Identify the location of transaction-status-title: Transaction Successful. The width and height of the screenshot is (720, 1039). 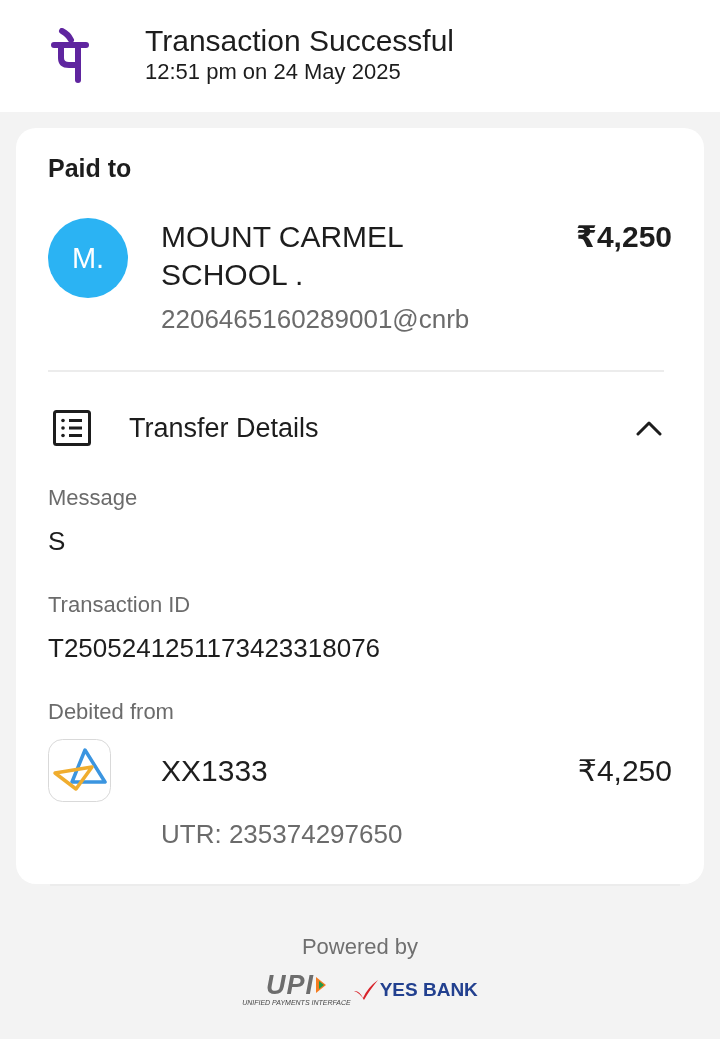
(300, 41).